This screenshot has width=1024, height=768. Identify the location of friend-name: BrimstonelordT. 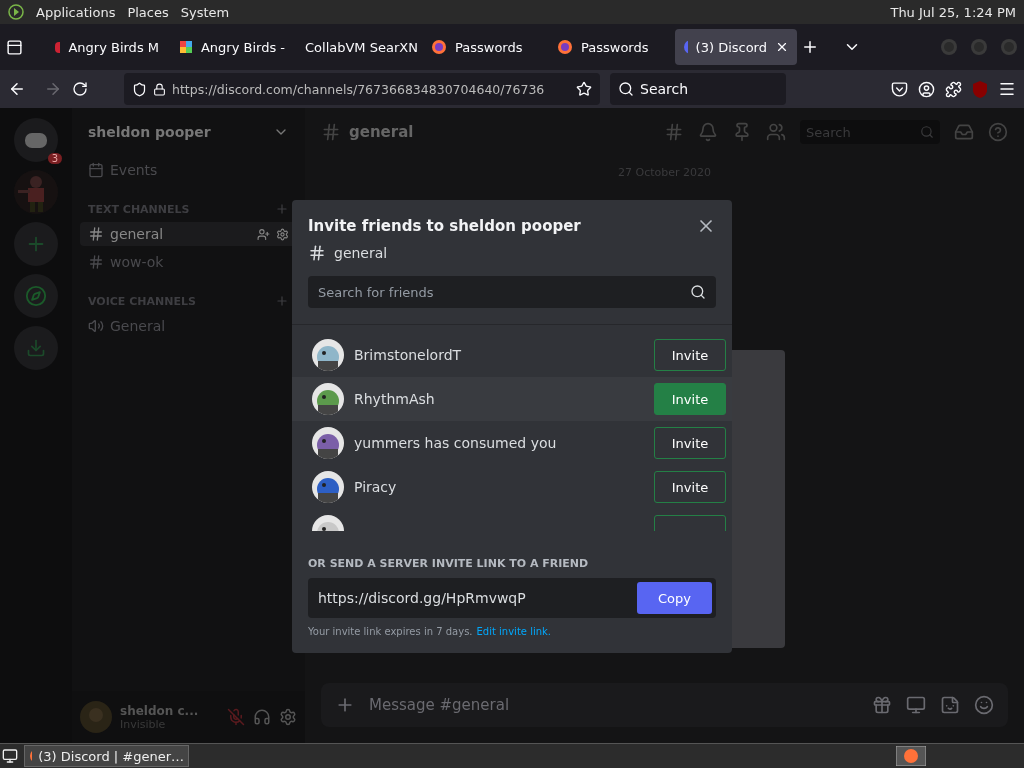
(408, 355).